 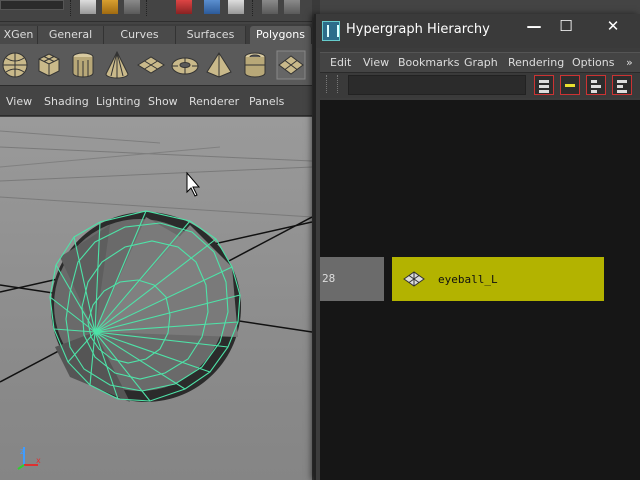 What do you see at coordinates (255, 65) in the screenshot?
I see `pipe-icon` at bounding box center [255, 65].